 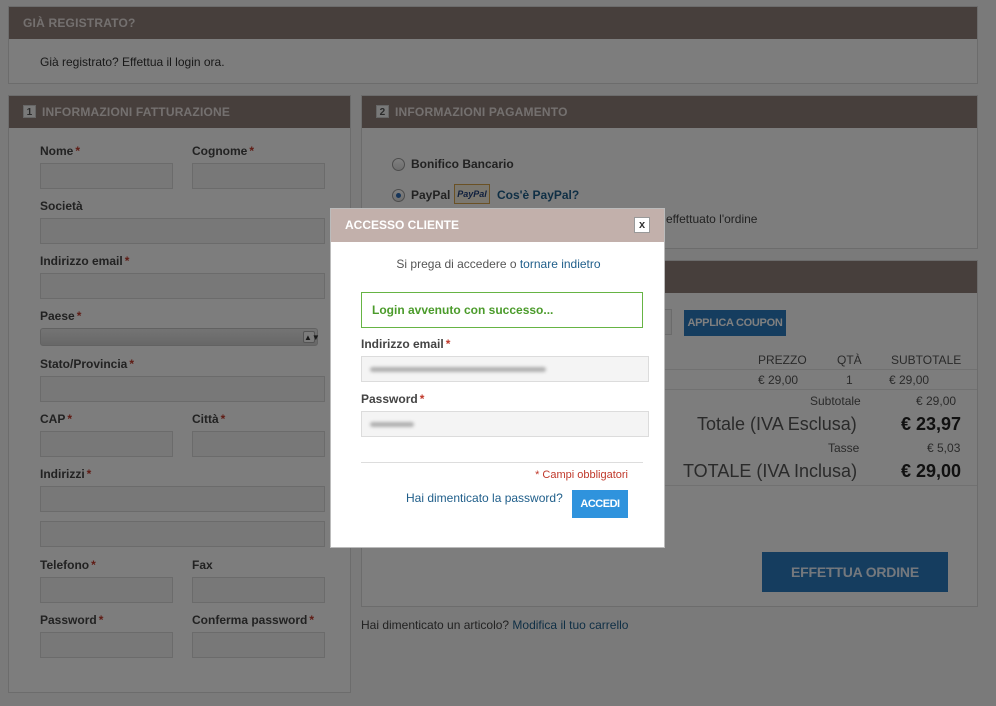 What do you see at coordinates (600, 504) in the screenshot?
I see `login-button: ACCEDI` at bounding box center [600, 504].